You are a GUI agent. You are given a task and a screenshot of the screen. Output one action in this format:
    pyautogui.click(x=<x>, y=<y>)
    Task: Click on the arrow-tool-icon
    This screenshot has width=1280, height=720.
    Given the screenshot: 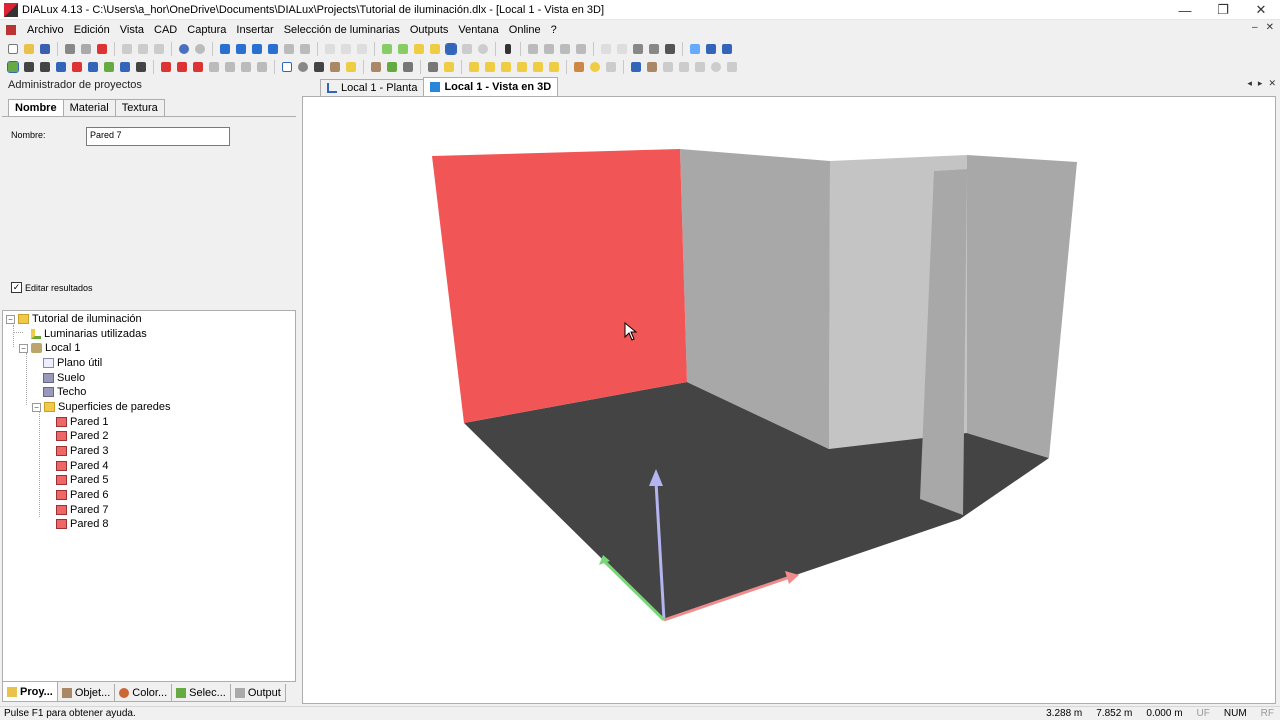 What is the action you would take?
    pyautogui.click(x=508, y=49)
    